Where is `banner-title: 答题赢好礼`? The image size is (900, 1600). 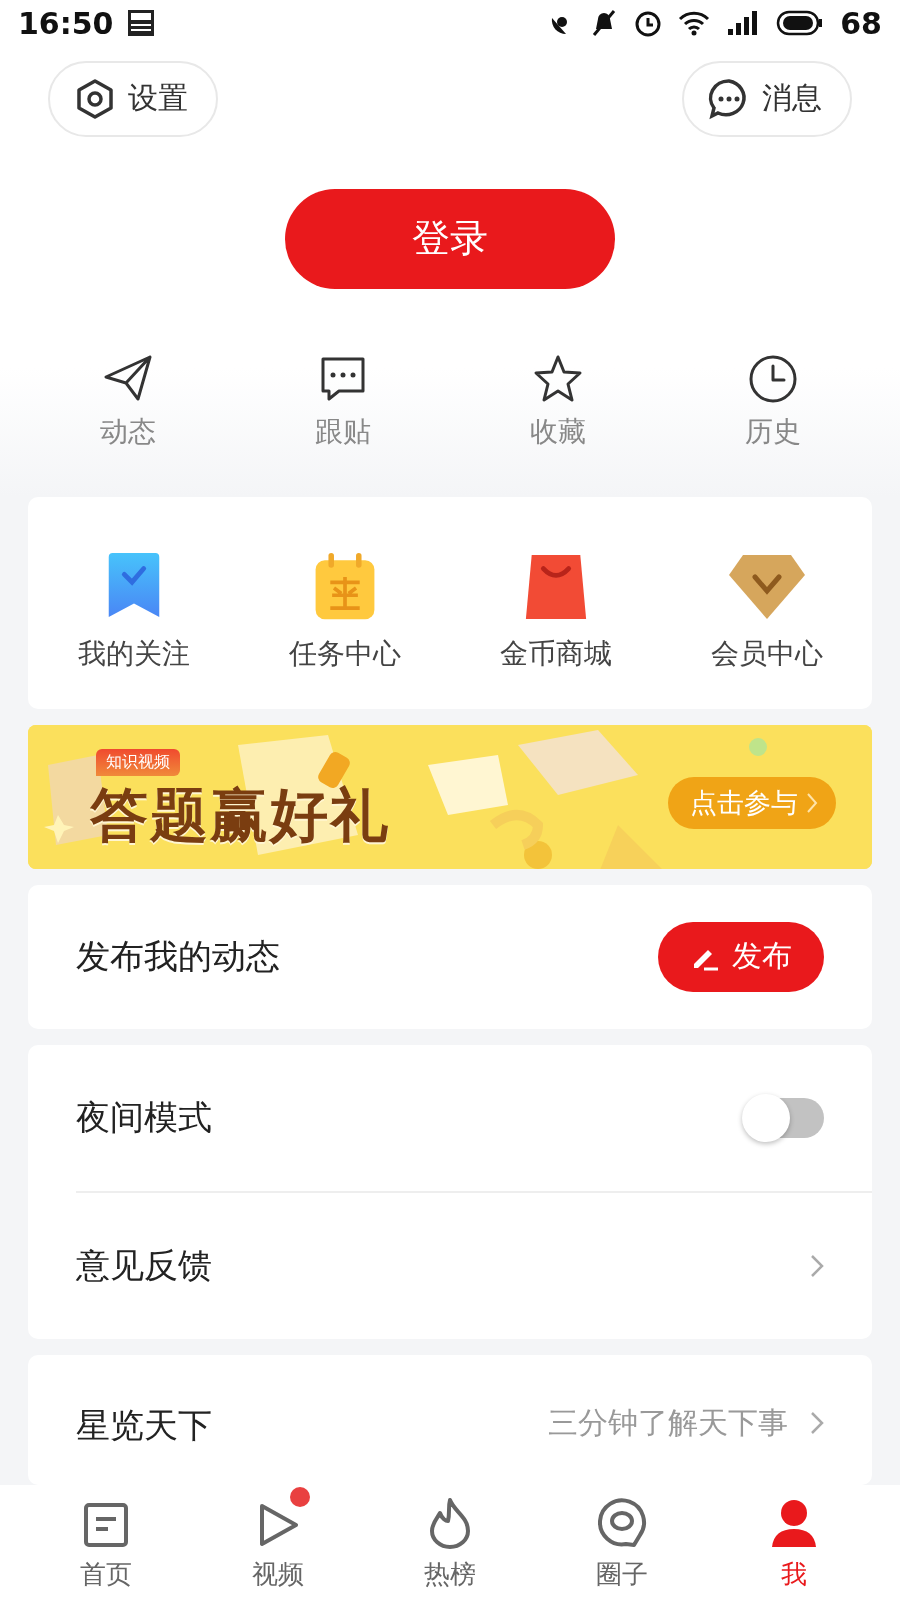
banner-title: 答题赢好礼 is located at coordinates (240, 815).